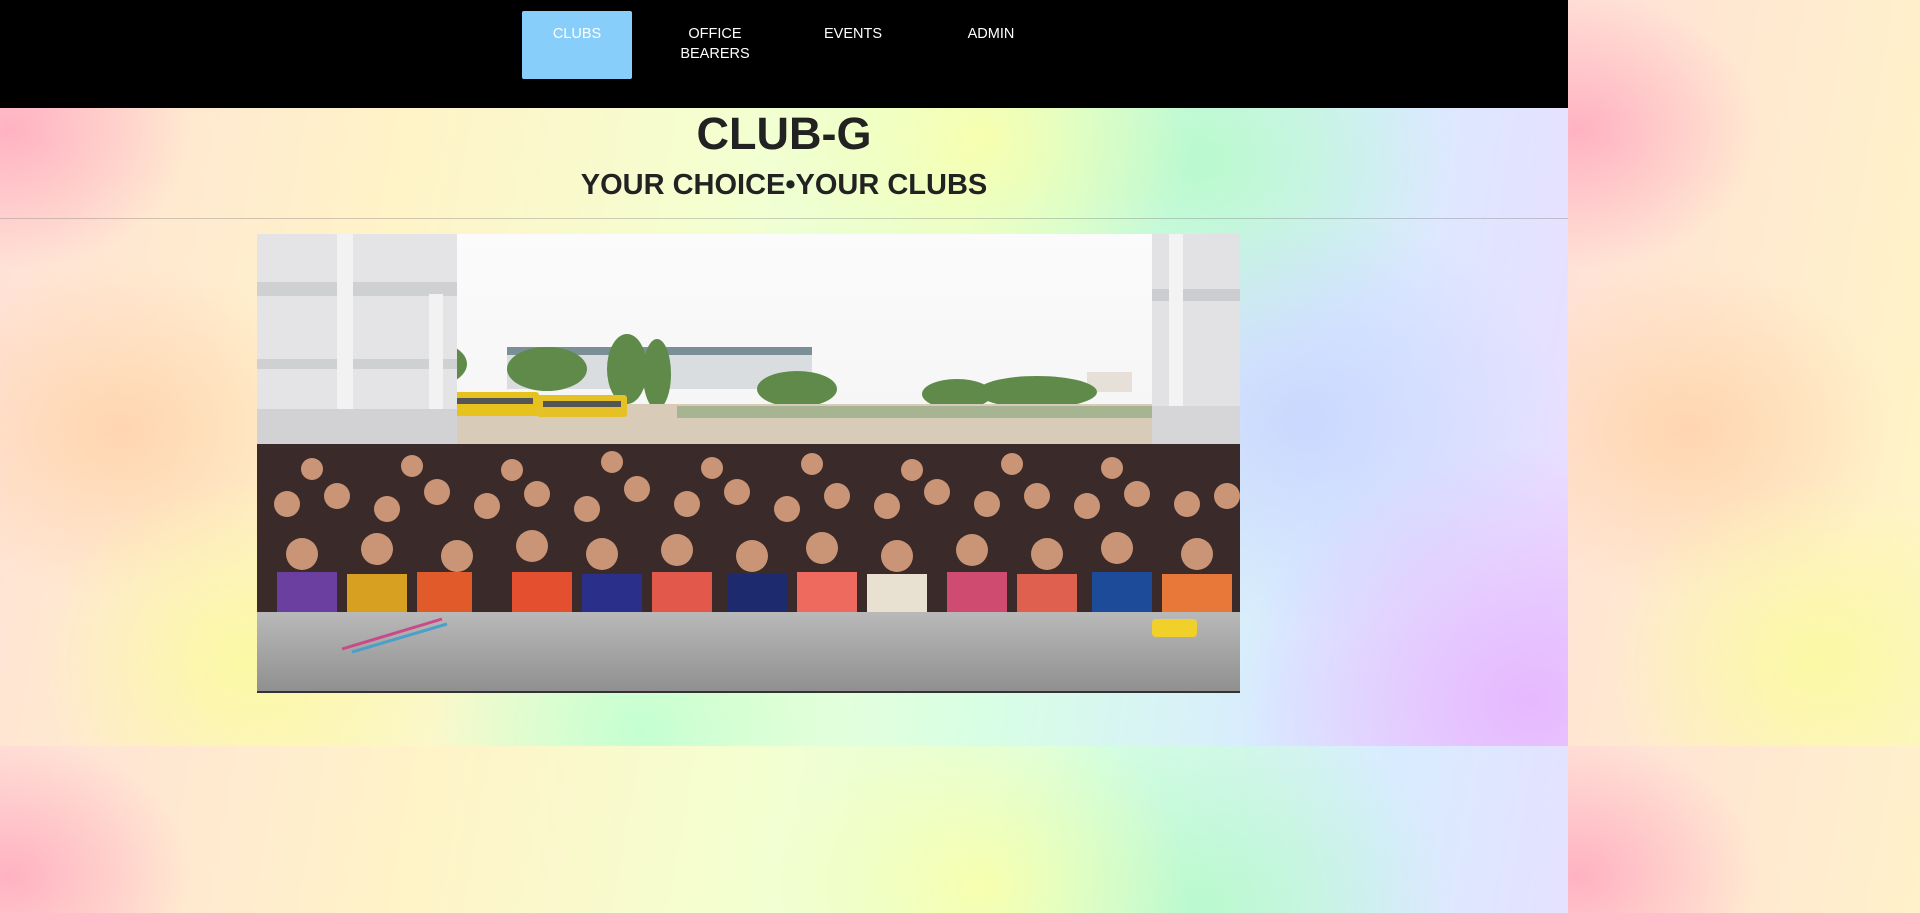 This screenshot has width=1920, height=913. Describe the element at coordinates (784, 185) in the screenshot. I see `page-tagline: YOUR CHOICE•YOUR CLUBS` at that location.